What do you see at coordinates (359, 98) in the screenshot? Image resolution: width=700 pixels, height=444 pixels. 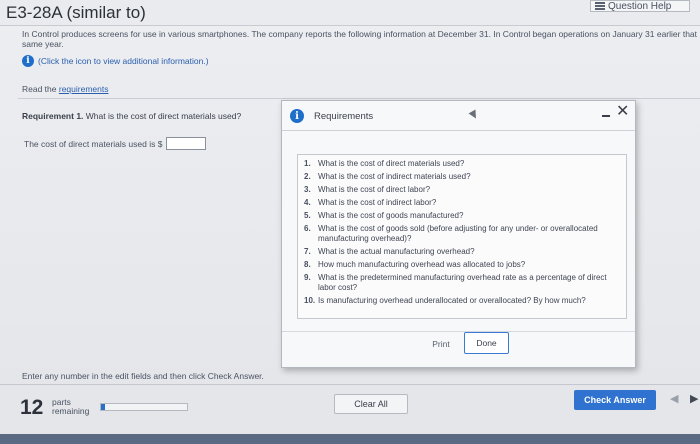 I see `divider` at bounding box center [359, 98].